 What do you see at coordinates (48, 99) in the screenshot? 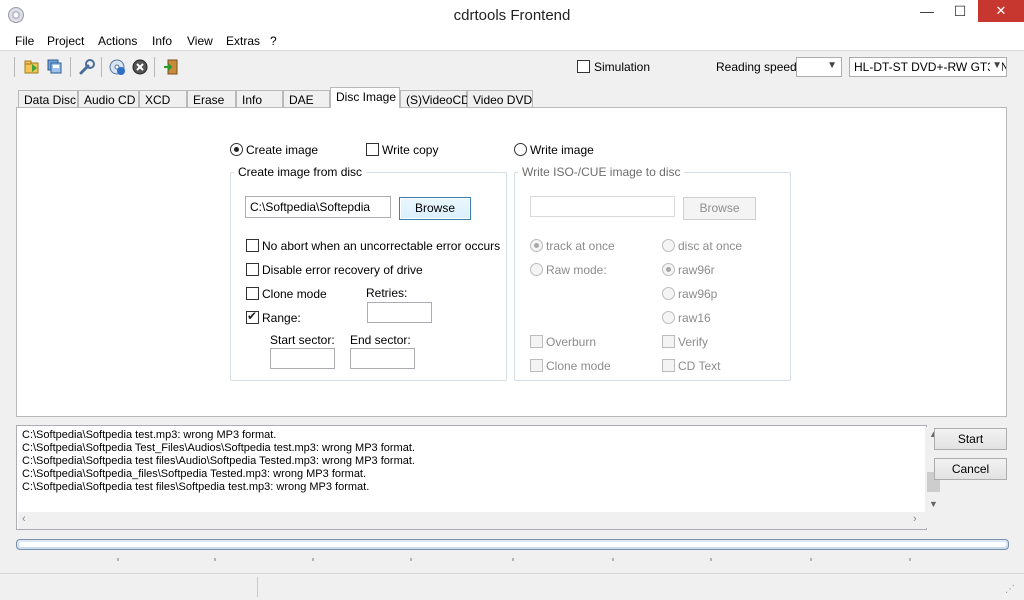
I see `tab-data-disc: Data Disc` at bounding box center [48, 99].